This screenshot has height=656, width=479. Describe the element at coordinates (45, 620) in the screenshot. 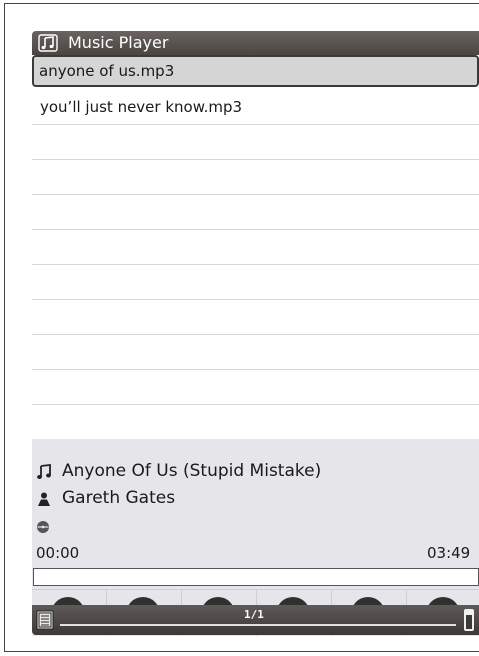

I see `book-icon` at that location.